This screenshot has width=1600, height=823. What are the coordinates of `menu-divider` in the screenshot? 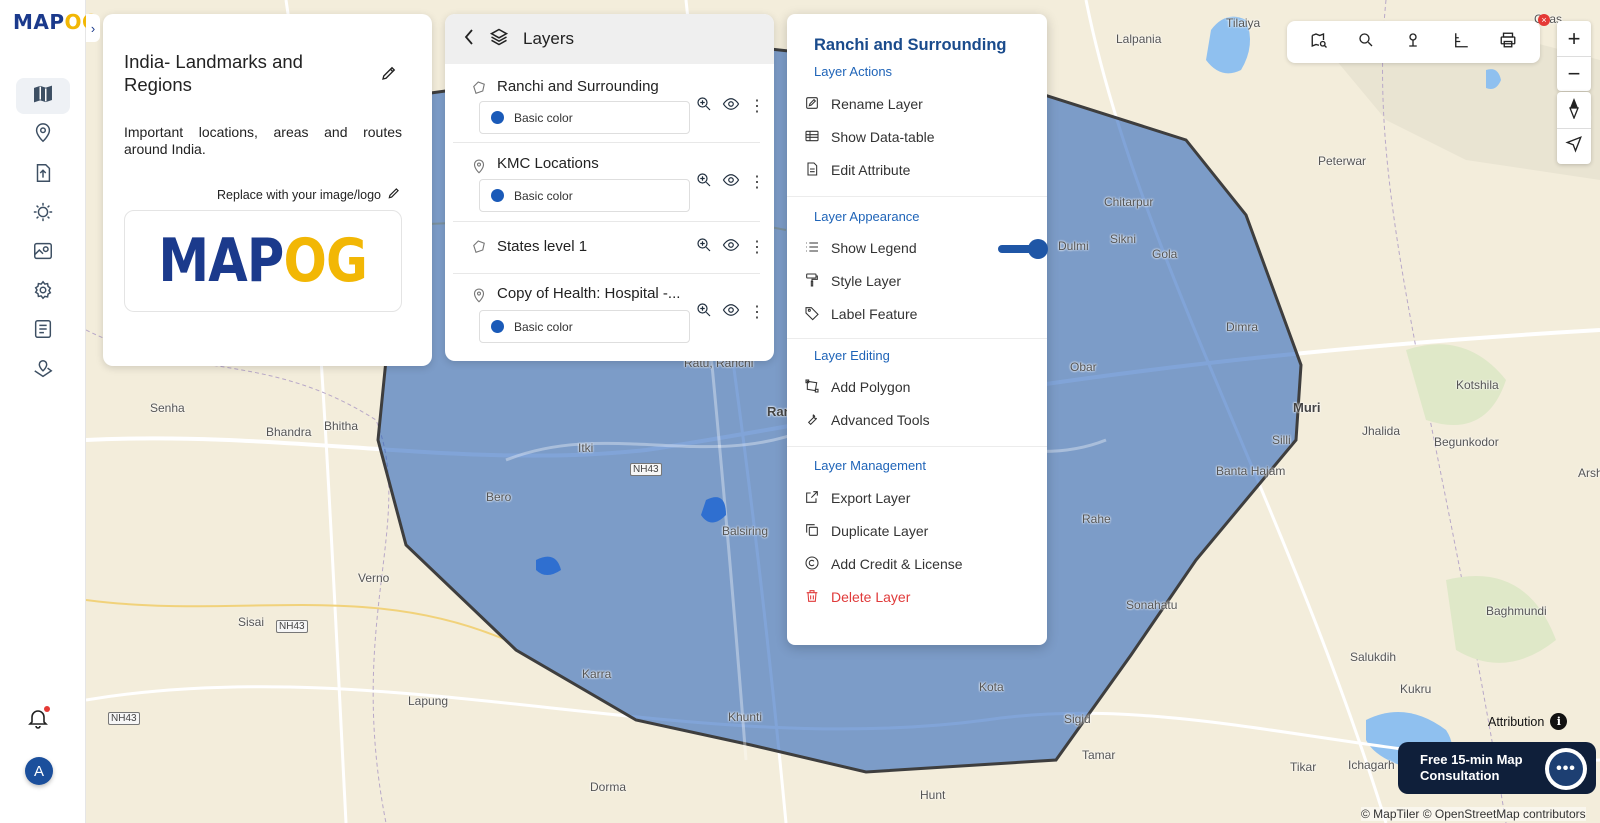 It's located at (917, 338).